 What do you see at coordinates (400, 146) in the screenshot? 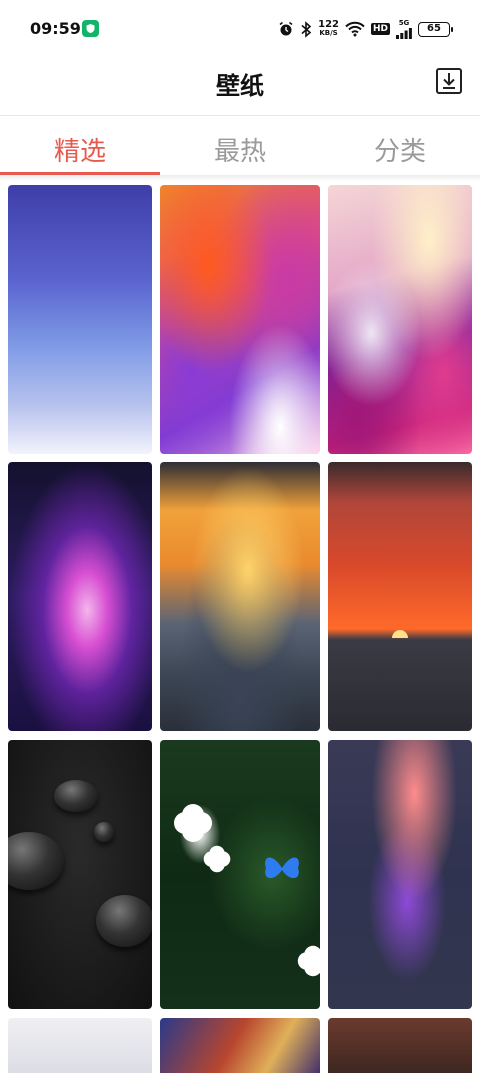
I see `tab-categories: 分类` at bounding box center [400, 146].